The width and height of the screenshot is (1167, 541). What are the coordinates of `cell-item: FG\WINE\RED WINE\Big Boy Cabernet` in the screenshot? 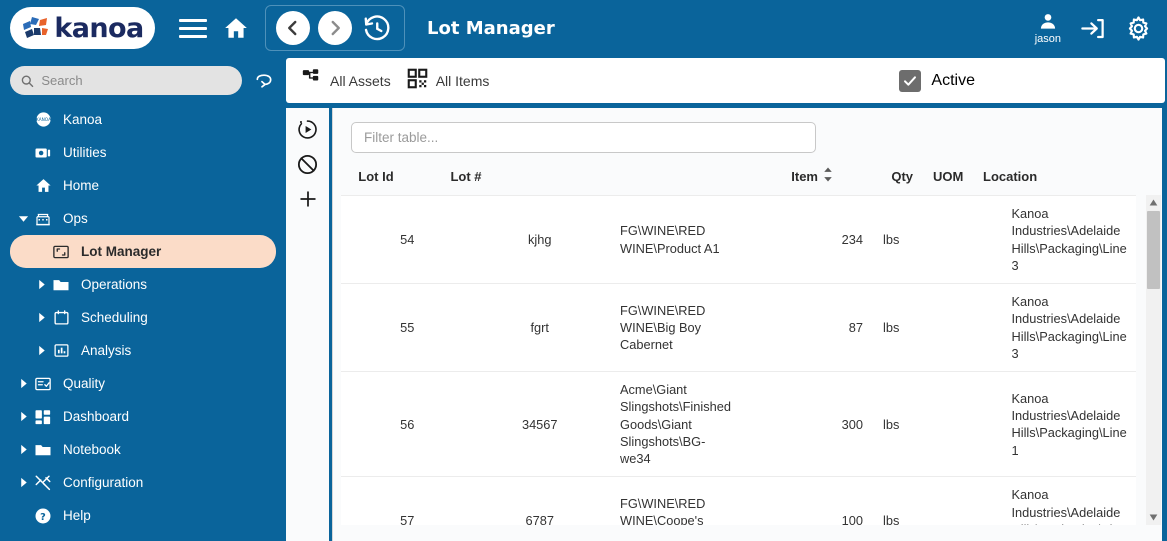 It's located at (672, 328).